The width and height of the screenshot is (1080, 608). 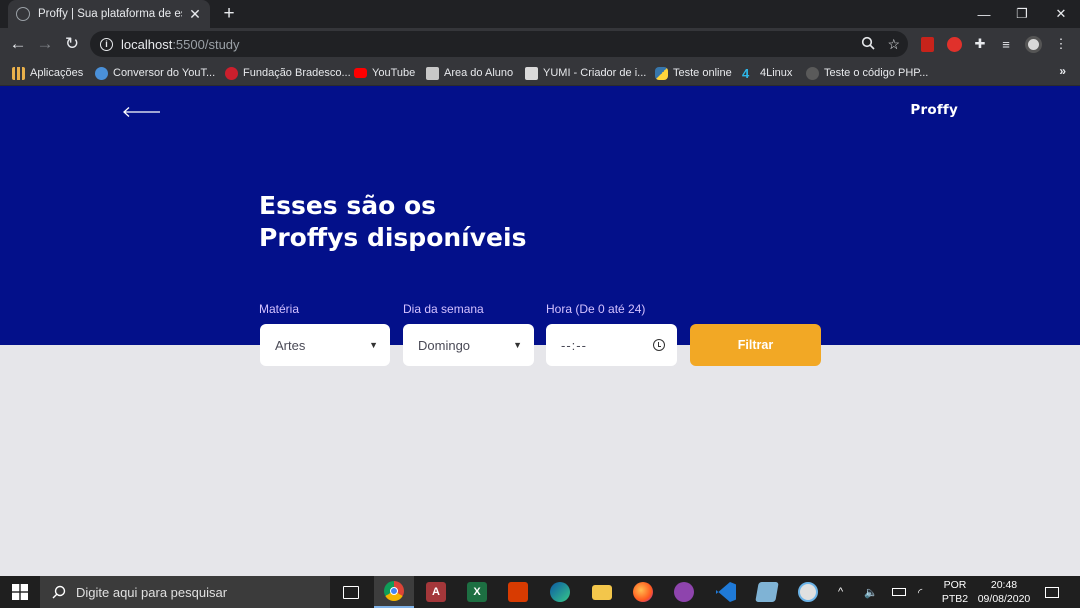 What do you see at coordinates (45, 44) in the screenshot?
I see `forward-button: →` at bounding box center [45, 44].